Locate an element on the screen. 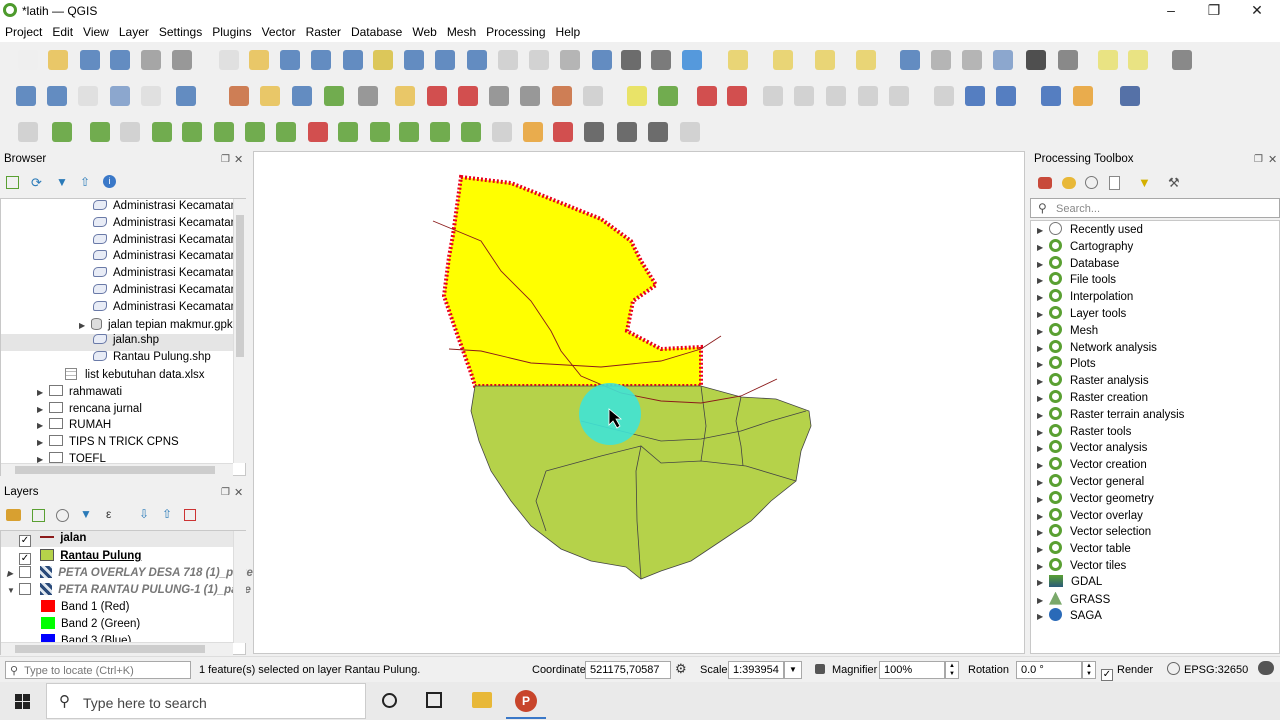 The height and width of the screenshot is (720, 1280). toolbox-provider: ▶ Vector analysis is located at coordinates (1092, 448).